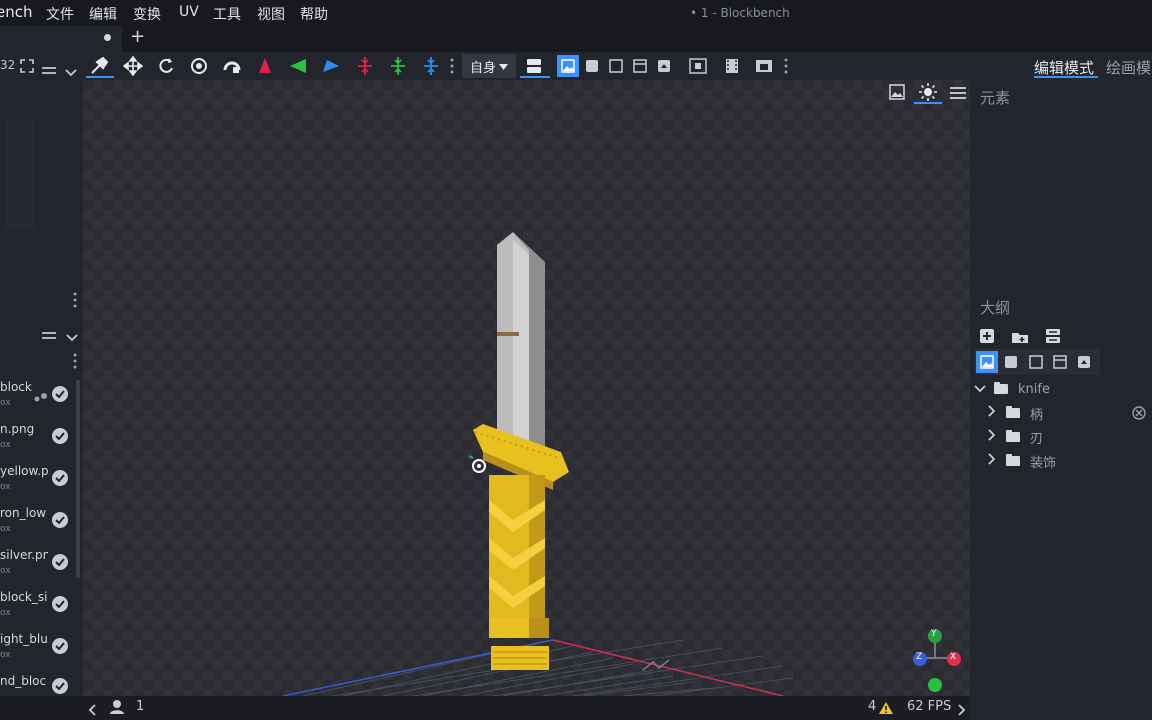 The height and width of the screenshot is (720, 1152). Describe the element at coordinates (1084, 362) in the screenshot. I see `outliner-normal-icon` at that location.